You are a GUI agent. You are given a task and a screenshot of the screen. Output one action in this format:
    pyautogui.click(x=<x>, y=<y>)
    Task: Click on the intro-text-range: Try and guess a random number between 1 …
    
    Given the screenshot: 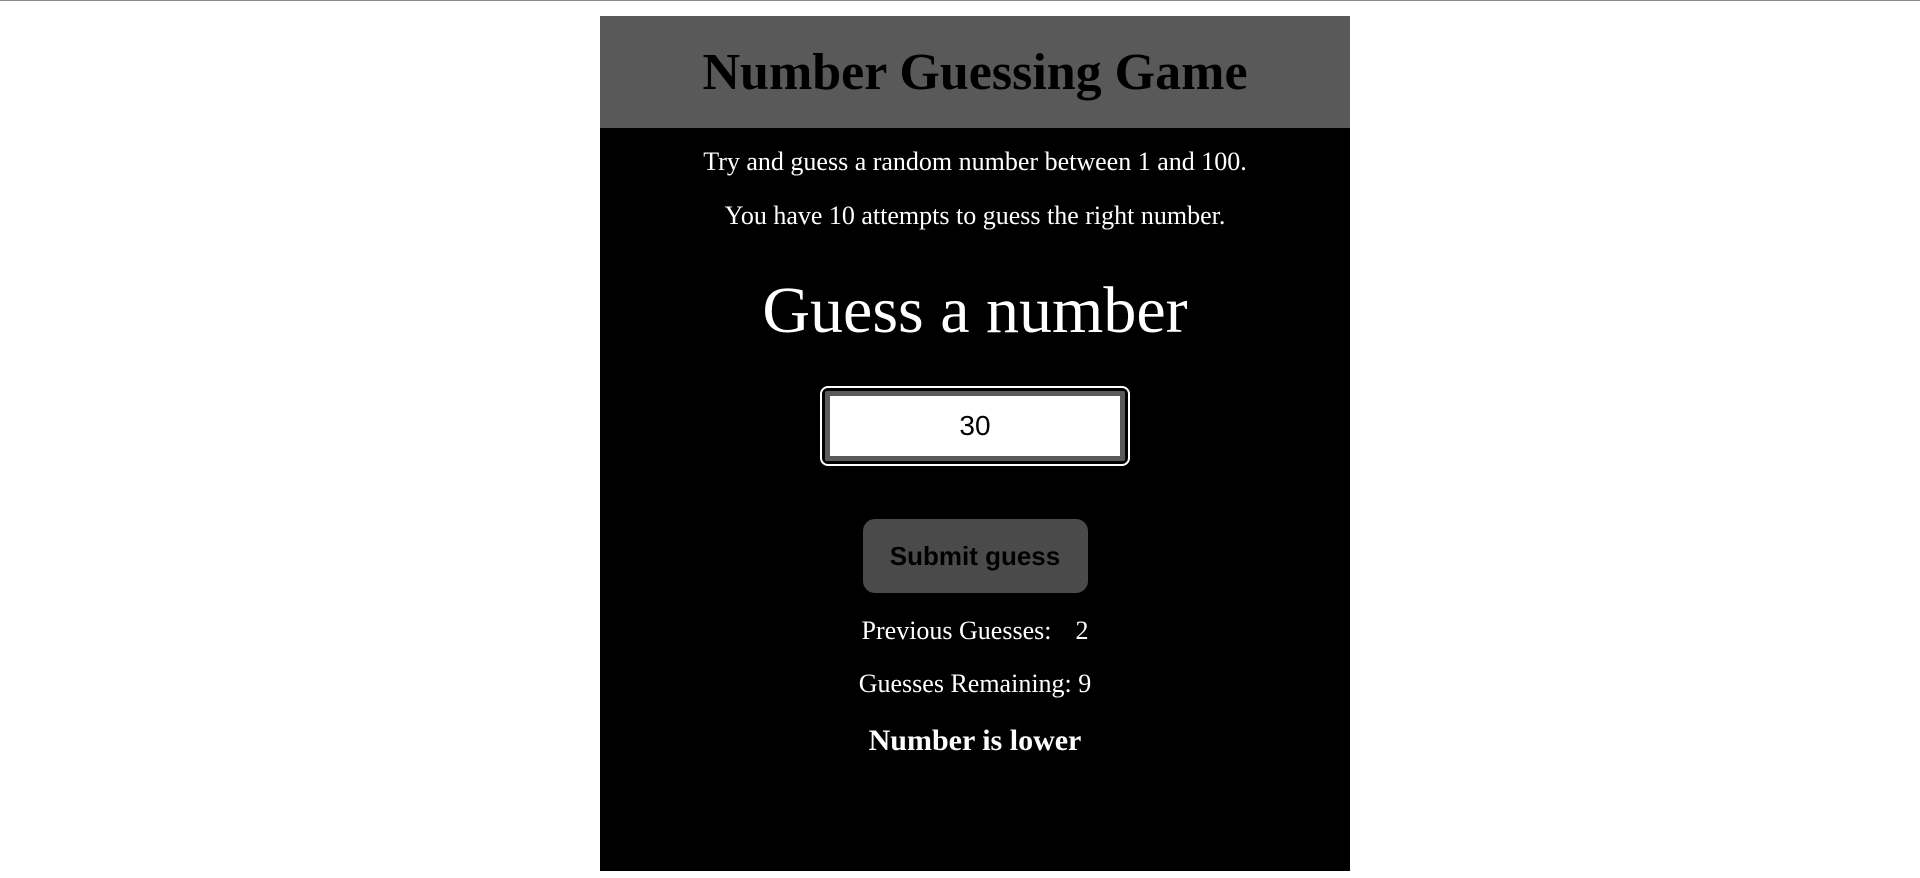 What is the action you would take?
    pyautogui.click(x=975, y=161)
    